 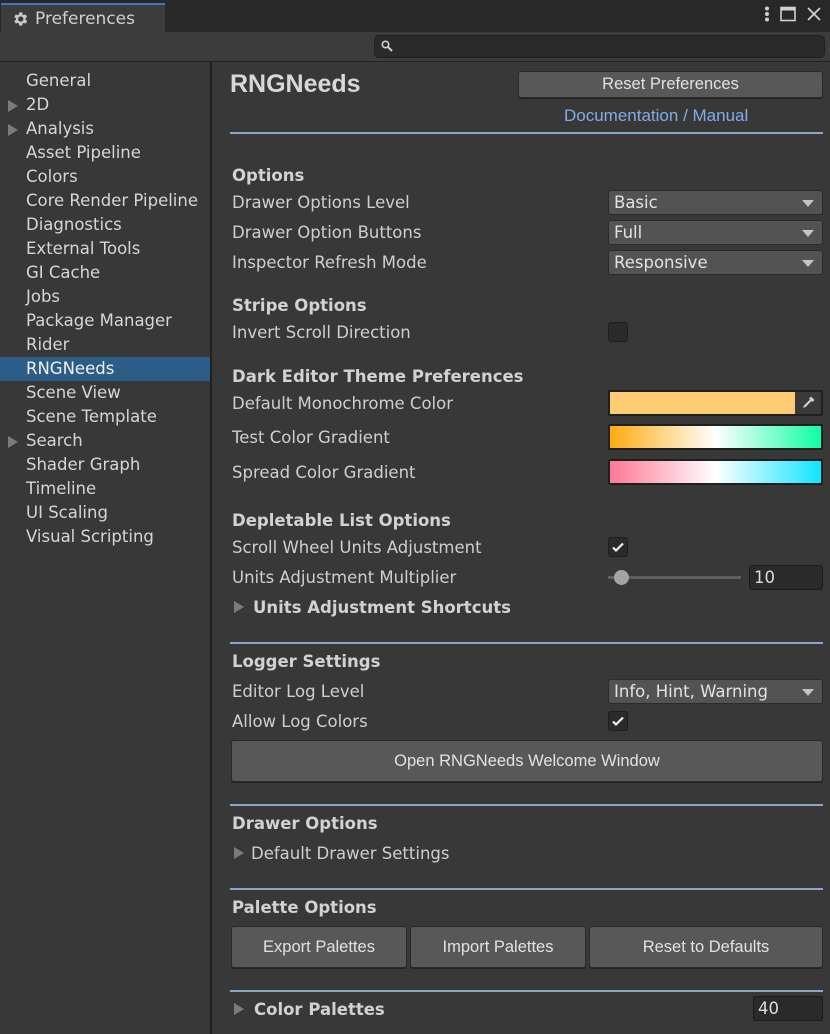 I want to click on sidebar-item: Scene Template, so click(x=105, y=417).